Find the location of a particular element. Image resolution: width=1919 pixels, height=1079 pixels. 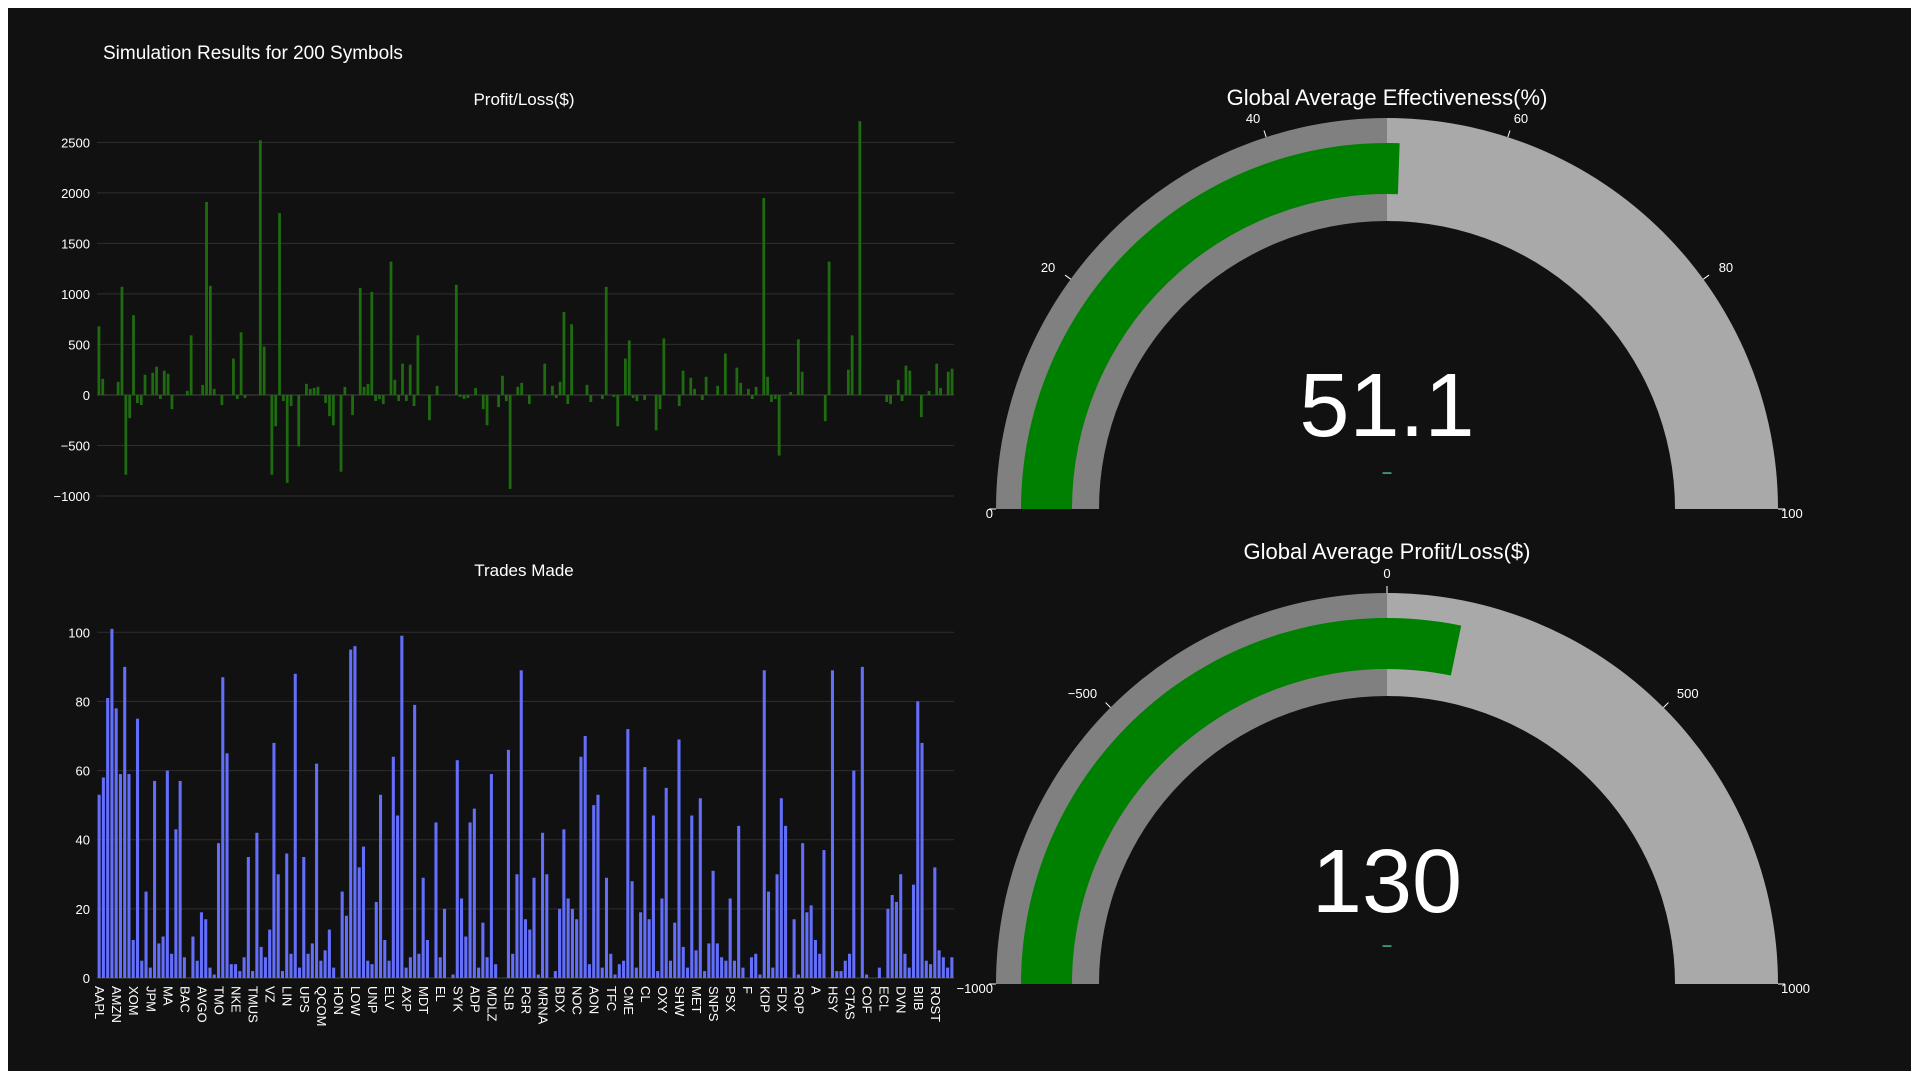

trades-chart-bars is located at coordinates (525, 803).